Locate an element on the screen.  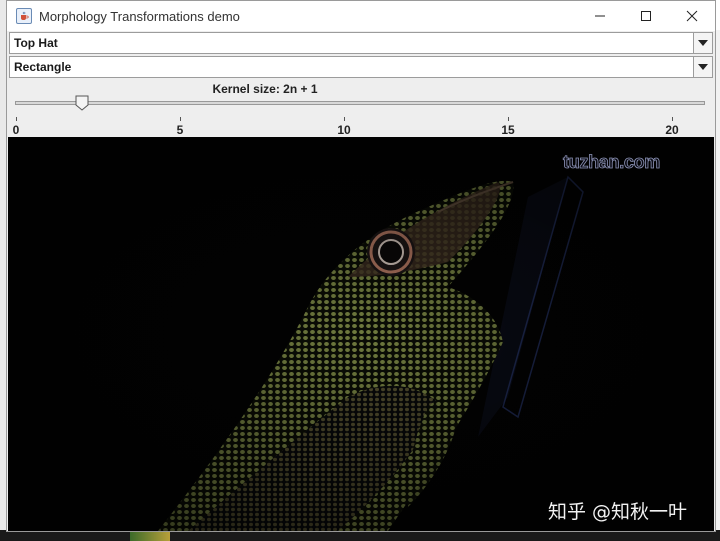
maximize-button is located at coordinates (646, 16).